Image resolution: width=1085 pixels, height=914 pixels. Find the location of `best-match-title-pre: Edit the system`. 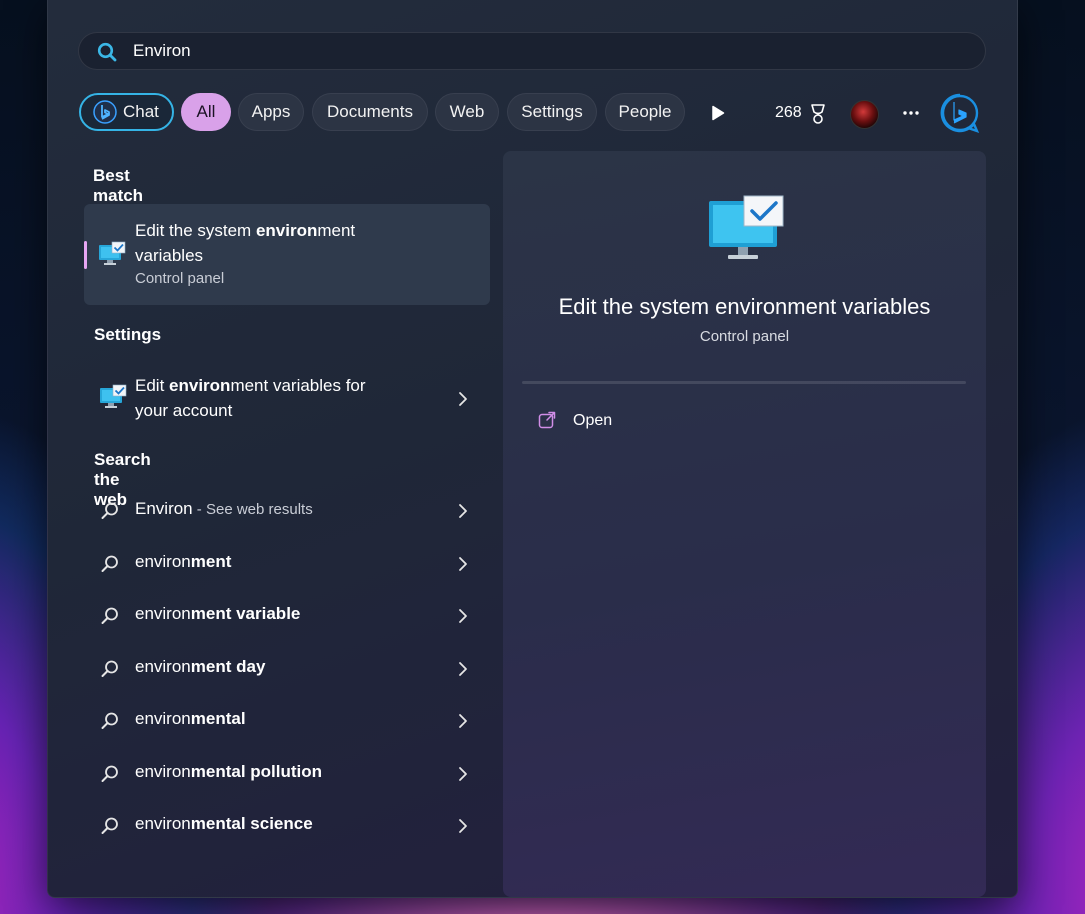

best-match-title-pre: Edit the system is located at coordinates (195, 230).